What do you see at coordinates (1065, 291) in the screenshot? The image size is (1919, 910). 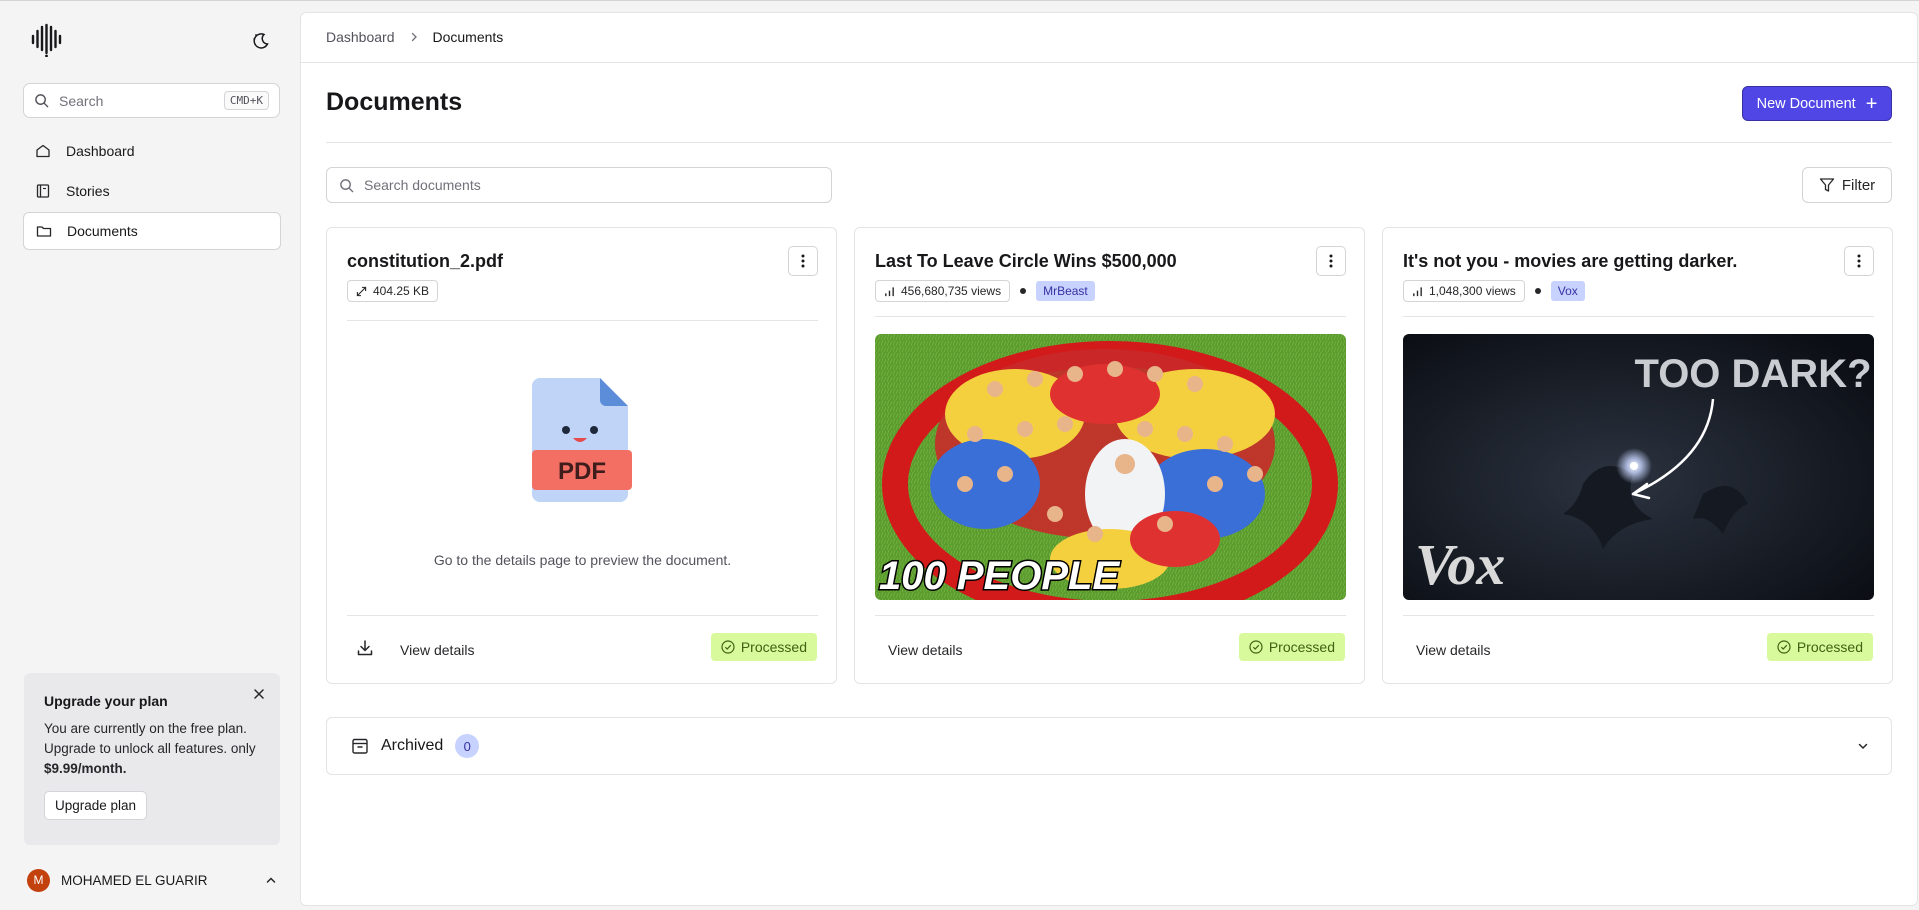 I see `channel-badge: MrBeast` at bounding box center [1065, 291].